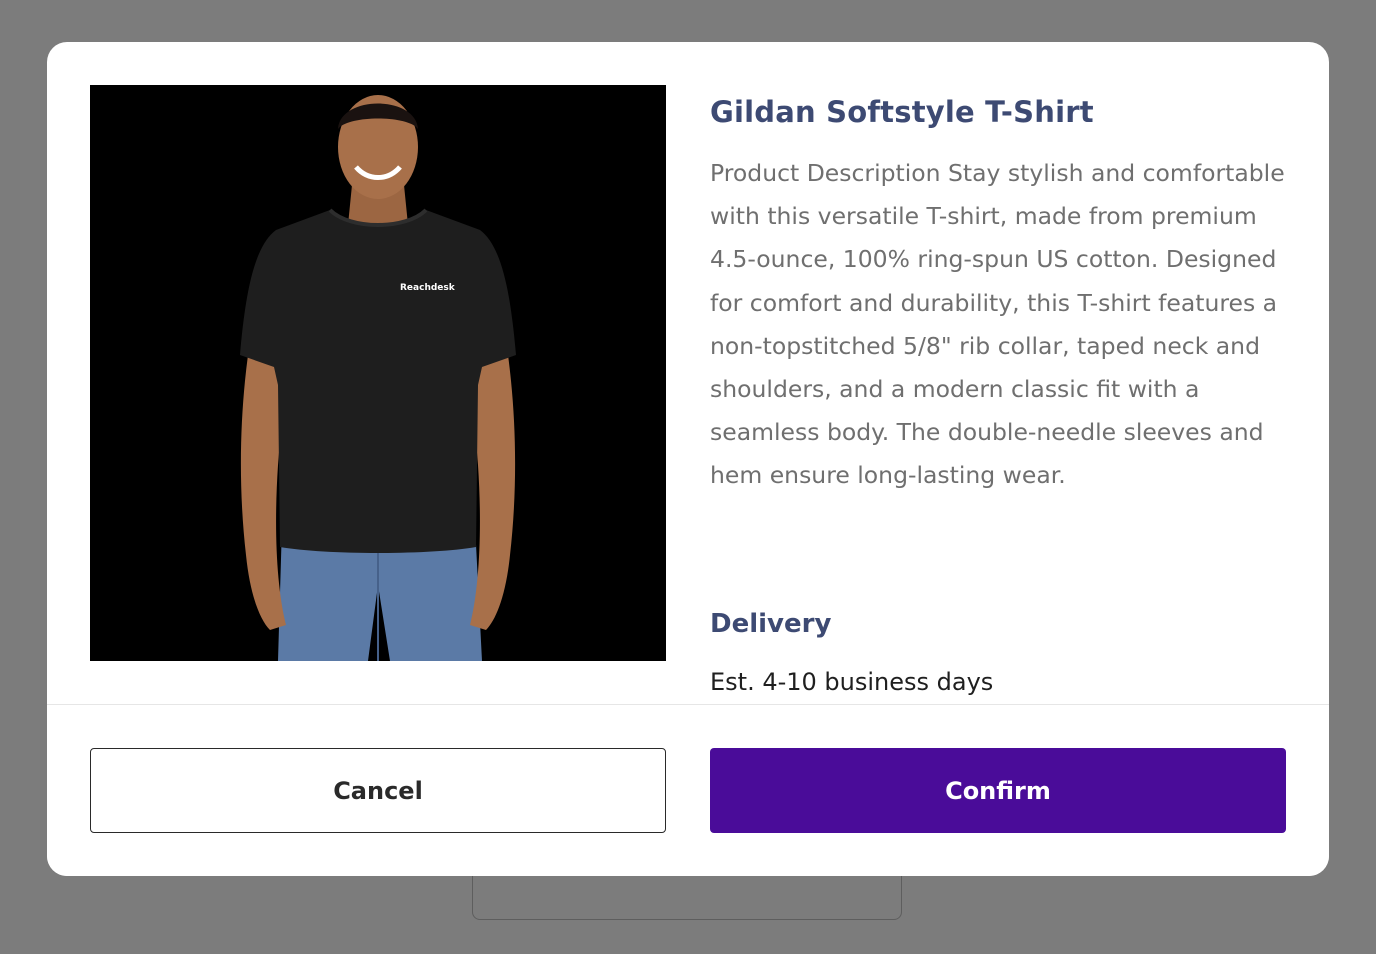 The height and width of the screenshot is (954, 1376). I want to click on confirm-button: Confirm, so click(998, 790).